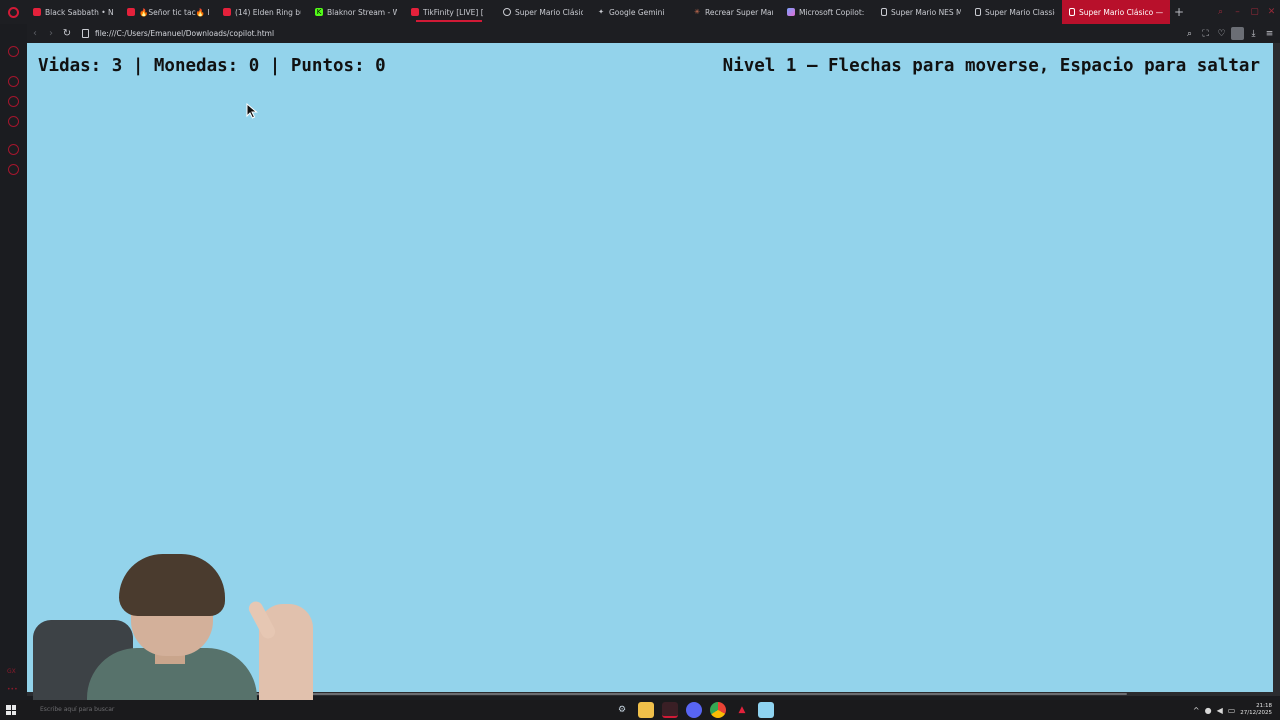  I want to click on tab-7: ✦ Google Gemini, so click(638, 12).